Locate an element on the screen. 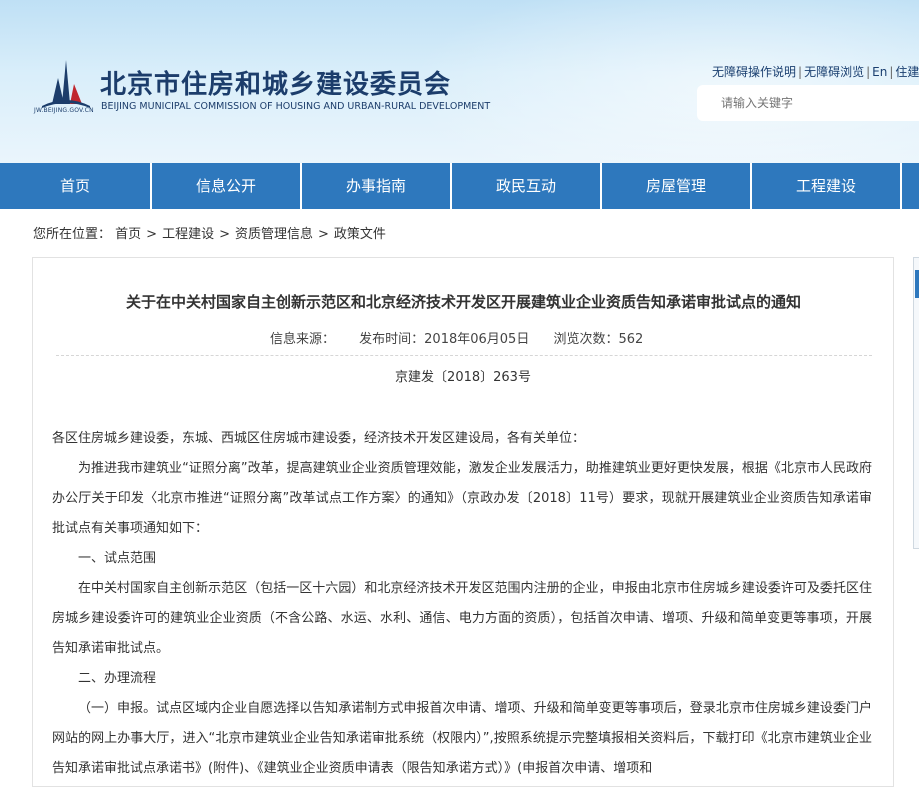 The width and height of the screenshot is (919, 787). breadcrumb-home: 首页 is located at coordinates (128, 234).